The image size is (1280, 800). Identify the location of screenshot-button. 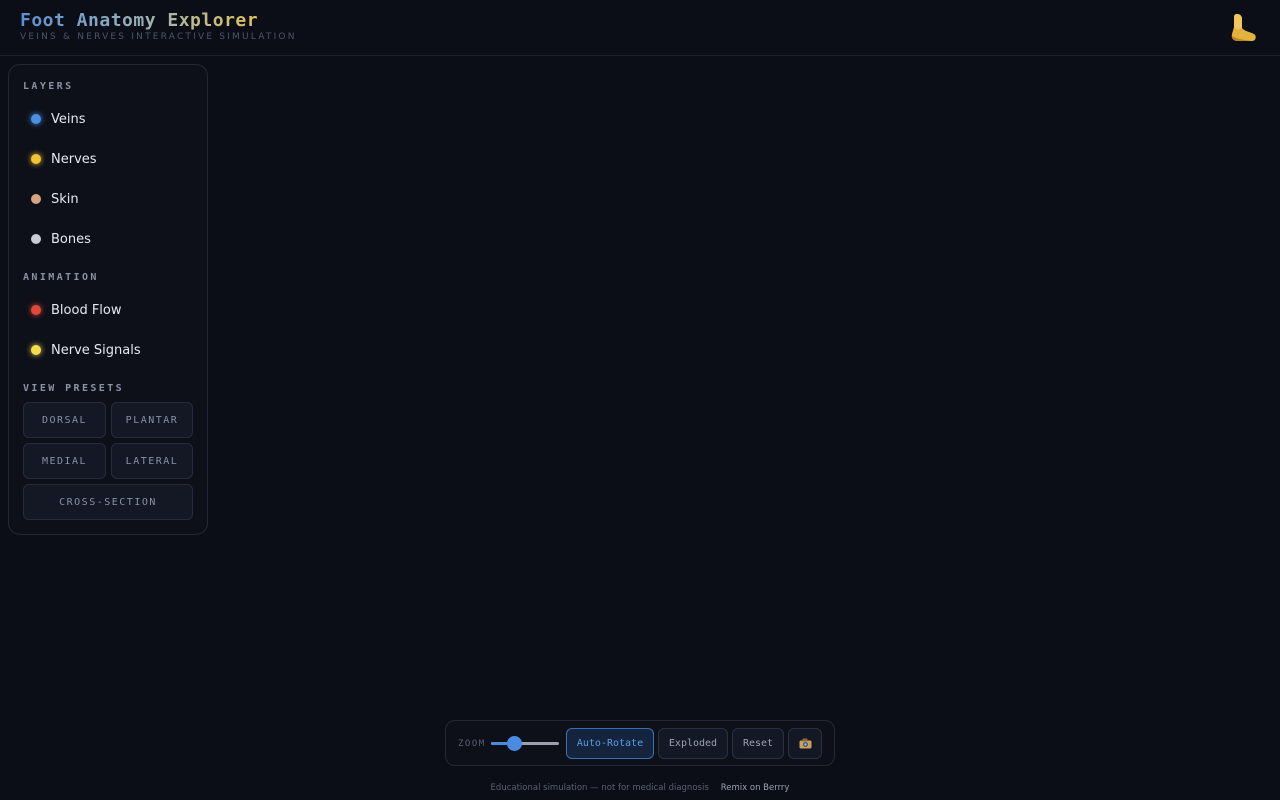
(805, 743).